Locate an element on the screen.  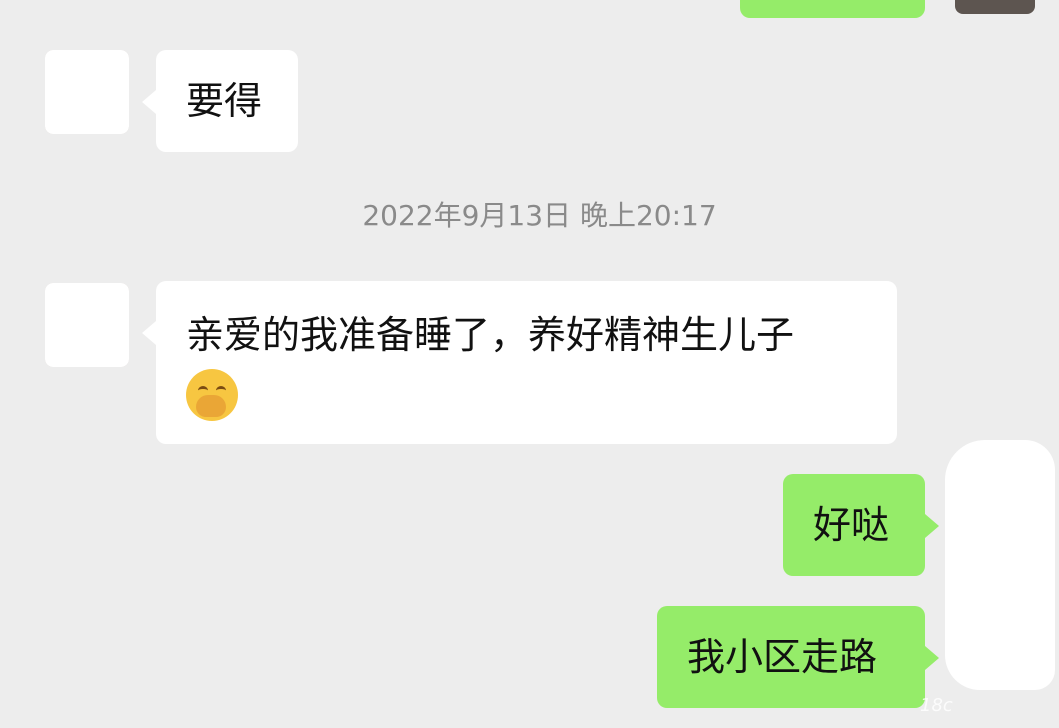
watermark: 18c is located at coordinates (936, 705).